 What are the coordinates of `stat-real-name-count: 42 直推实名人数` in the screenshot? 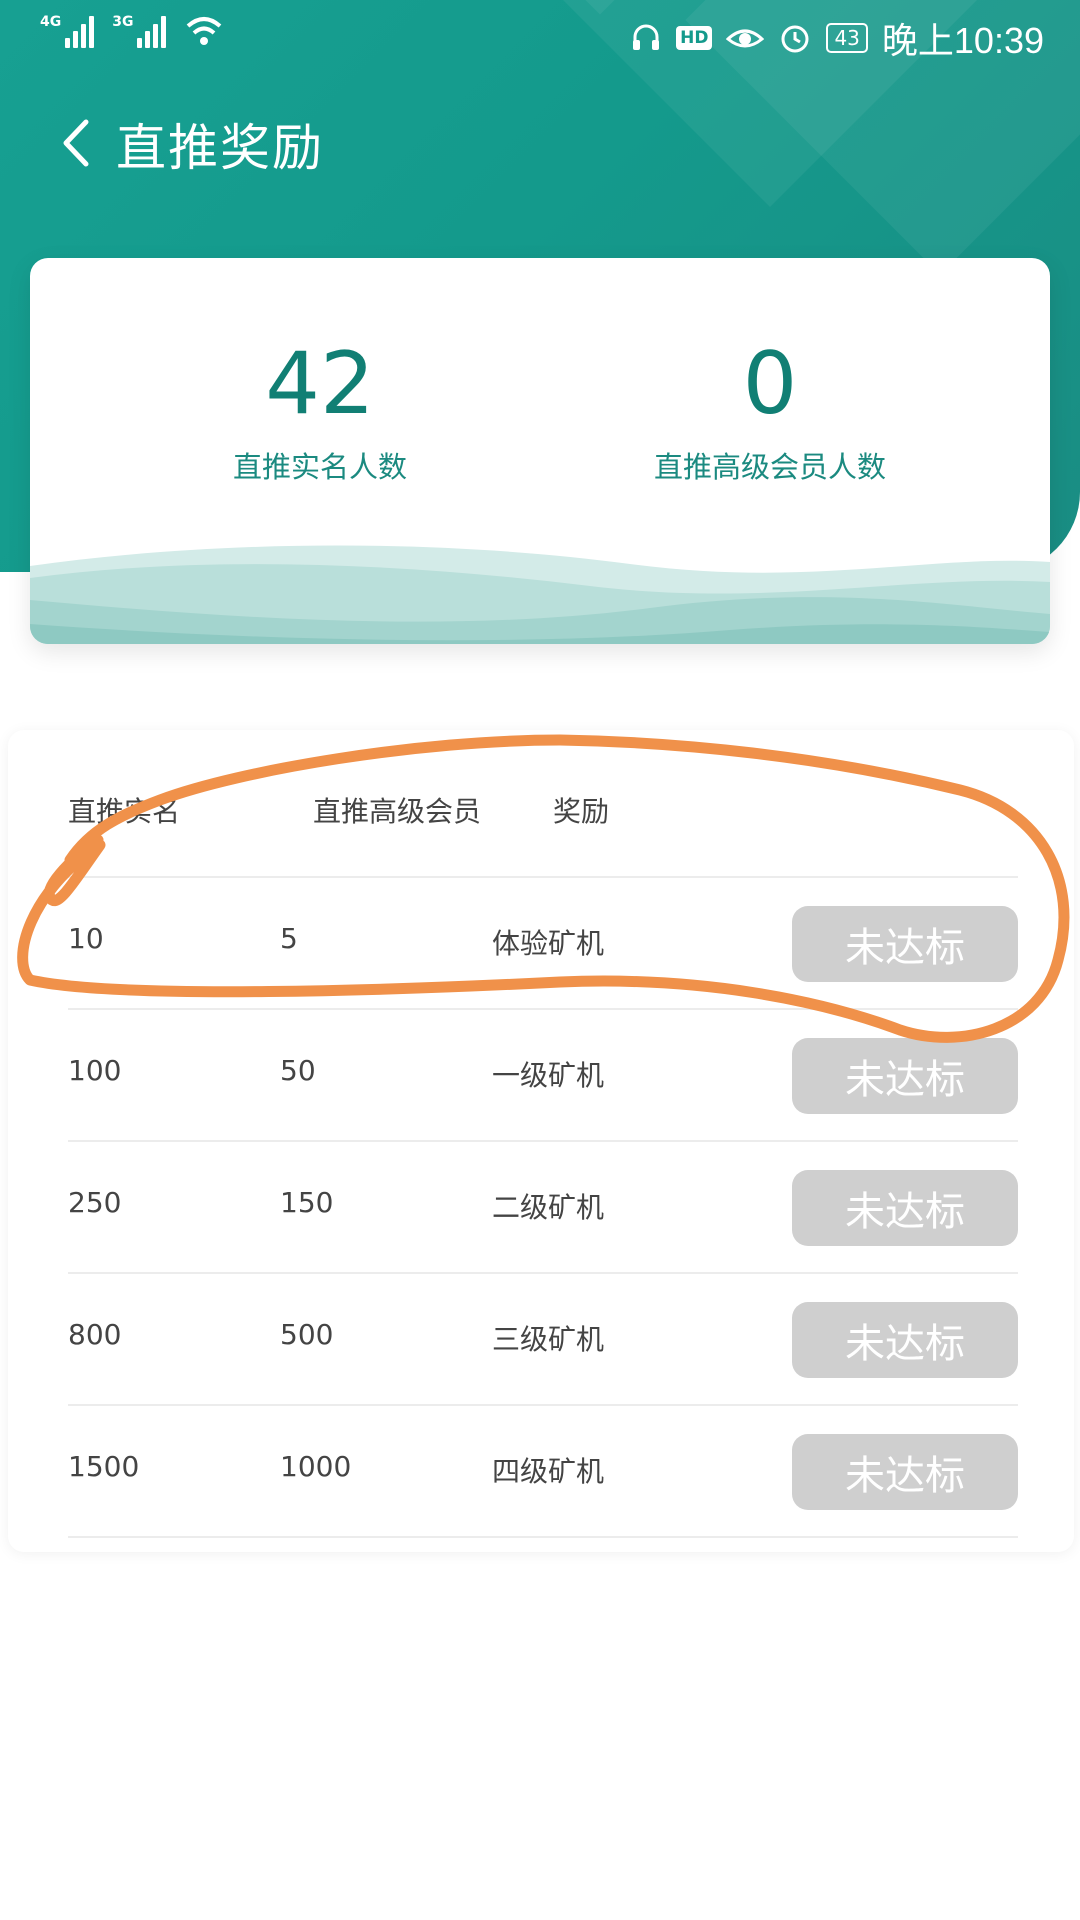 It's located at (320, 410).